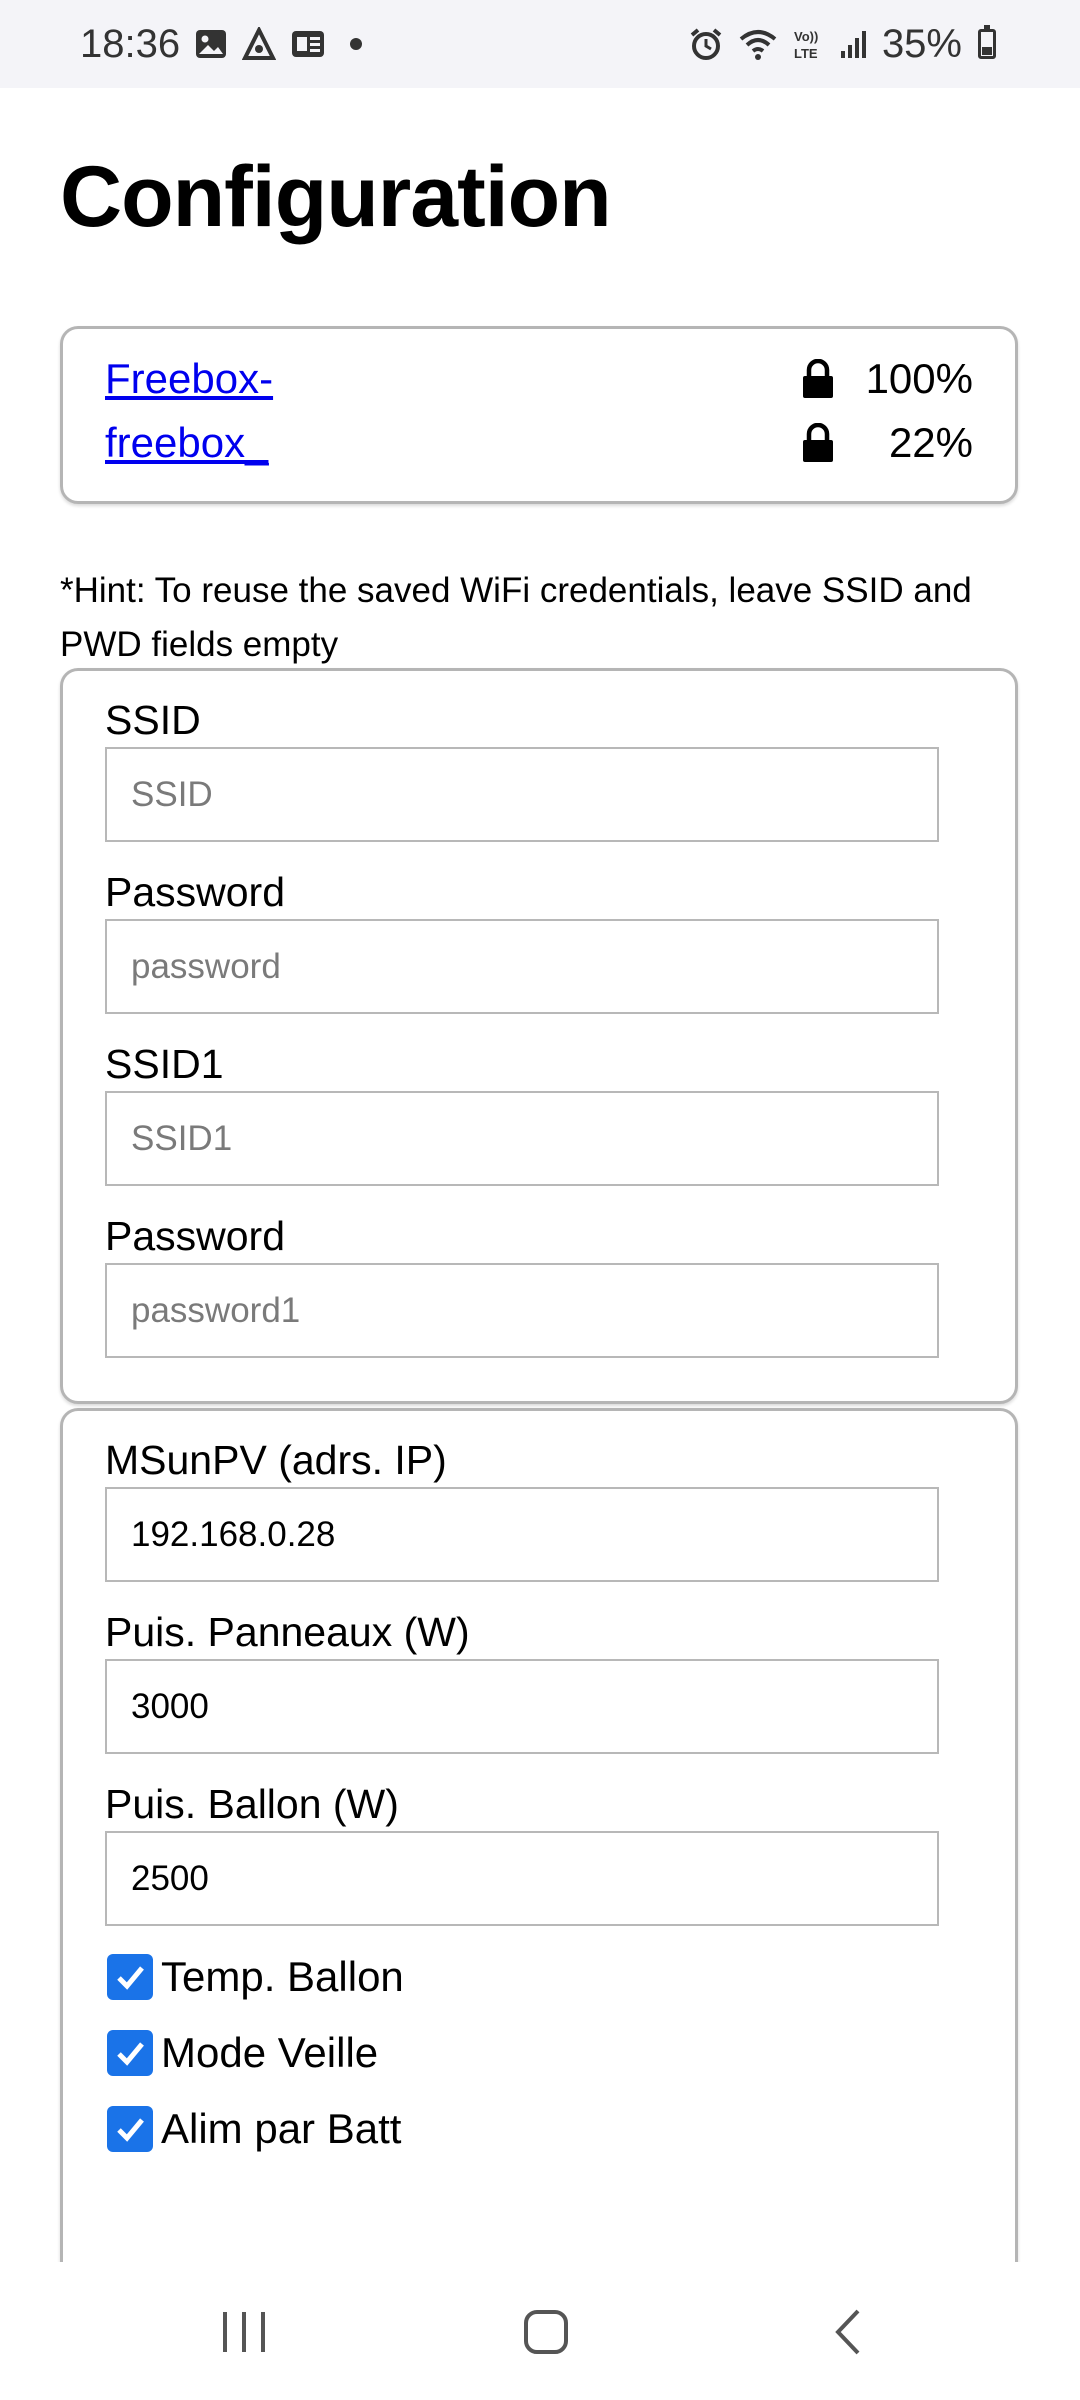 This screenshot has width=1080, height=2400. I want to click on panels-power-input, so click(522, 1706).